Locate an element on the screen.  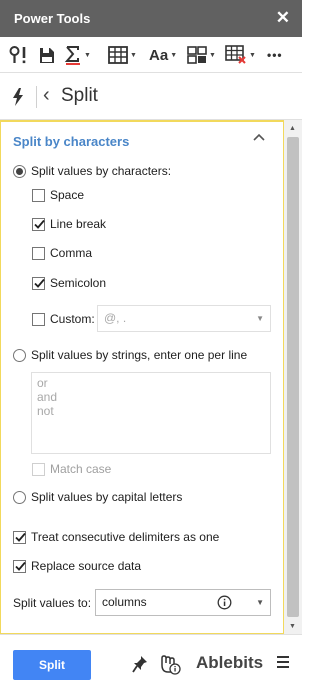
scroll-down-icon: ▼ is located at coordinates (292, 626).